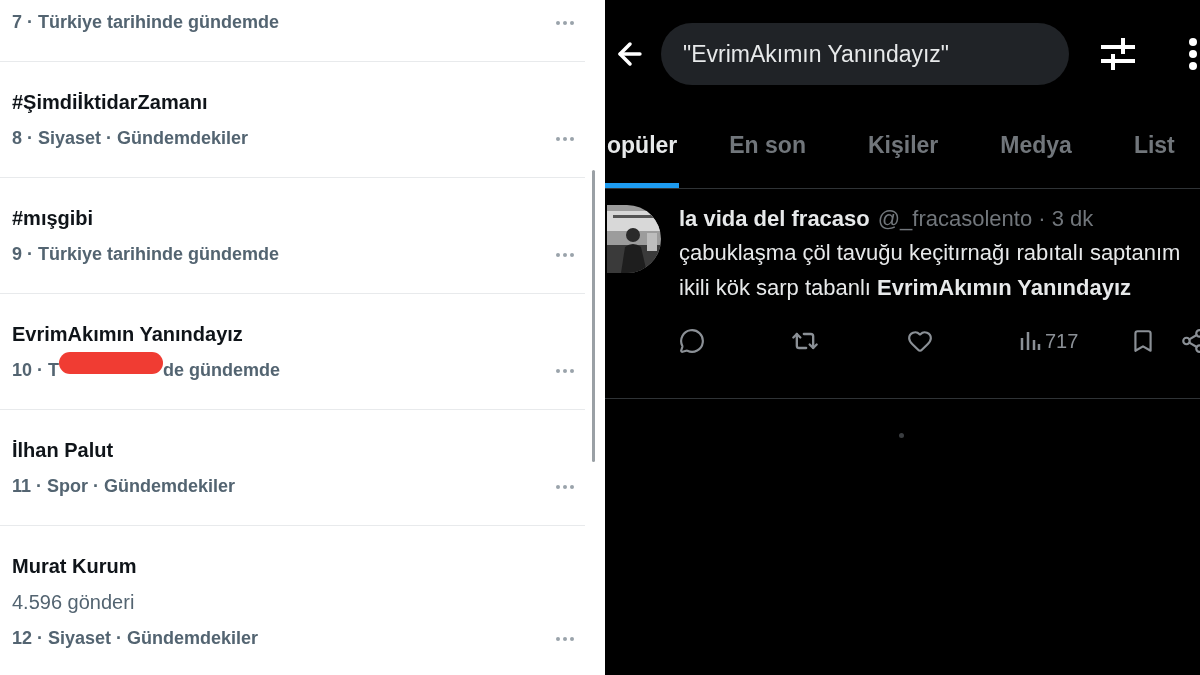 Image resolution: width=1200 pixels, height=675 pixels. Describe the element at coordinates (930, 270) in the screenshot. I see `tweet-text: çabuklaşma çöl tavuğu keçitırnağı rabıtalı saptanım ikili kök sarp tabanlı EvrimAkımın Yanındayız` at that location.